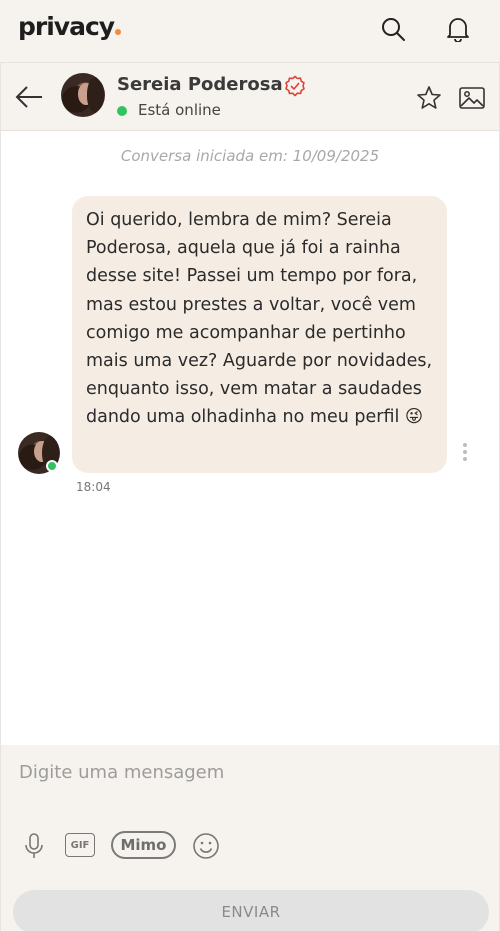 Image resolution: width=500 pixels, height=931 pixels. What do you see at coordinates (250, 31) in the screenshot?
I see `top-app-bar: privacy` at bounding box center [250, 31].